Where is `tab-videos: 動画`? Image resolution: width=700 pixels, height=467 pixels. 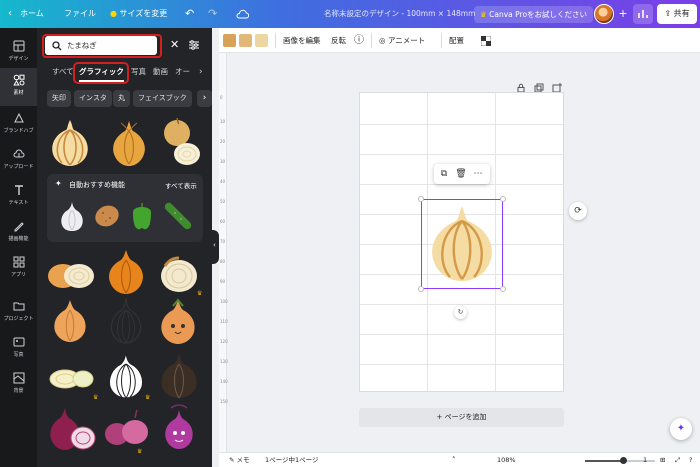 tab-videos: 動画 is located at coordinates (160, 72).